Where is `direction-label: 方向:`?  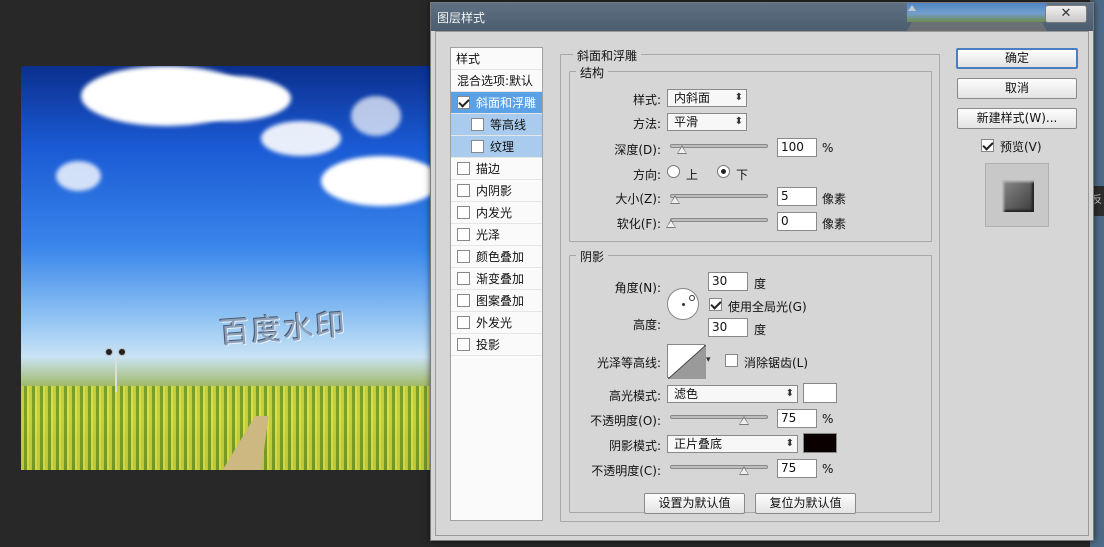
direction-label: 方向: is located at coordinates (646, 175).